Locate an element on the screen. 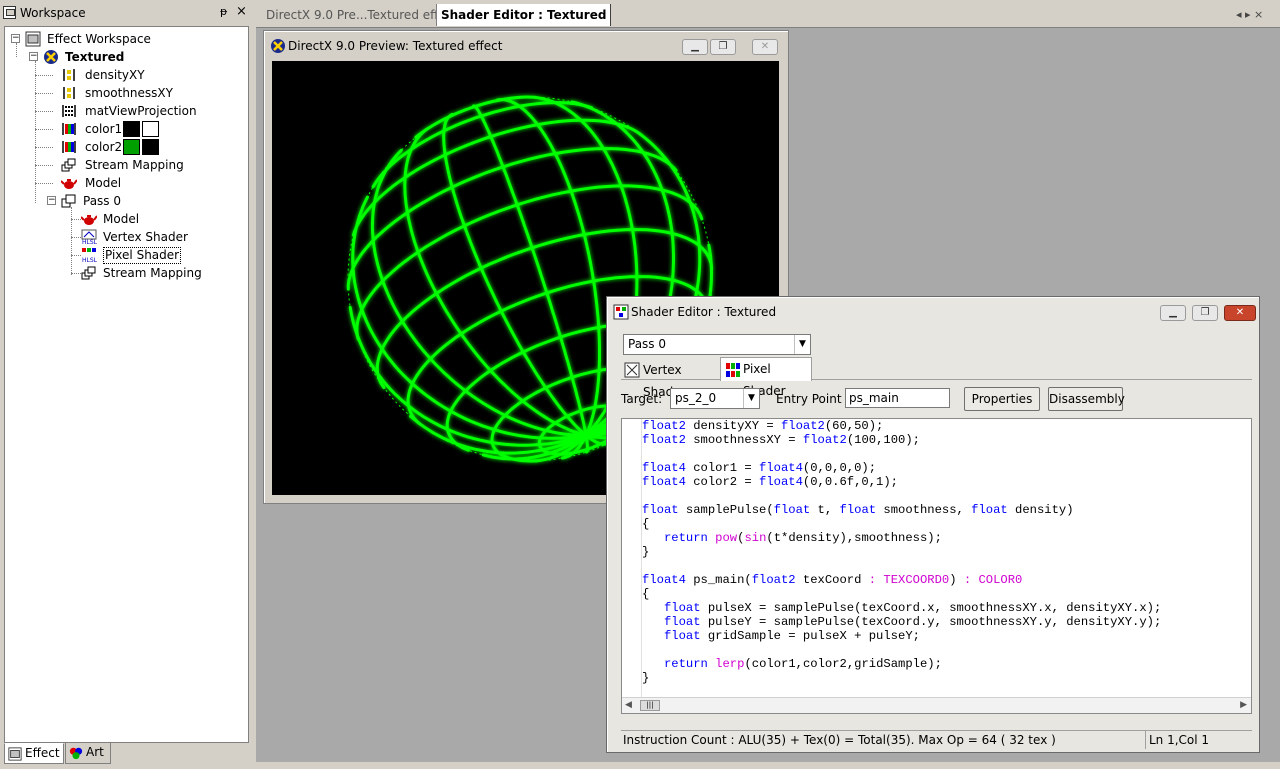  tree-item-pixel-shader: HLSL Pixel Shader is located at coordinates (161, 255).